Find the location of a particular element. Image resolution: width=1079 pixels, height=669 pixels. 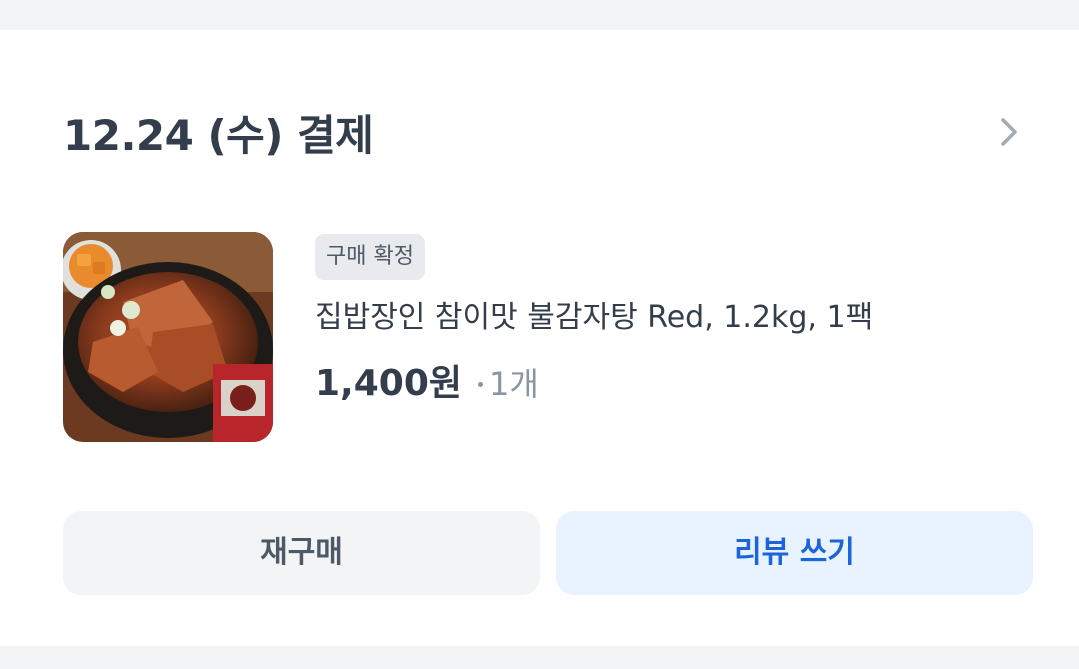

item-quantity: 1개 is located at coordinates (514, 384).